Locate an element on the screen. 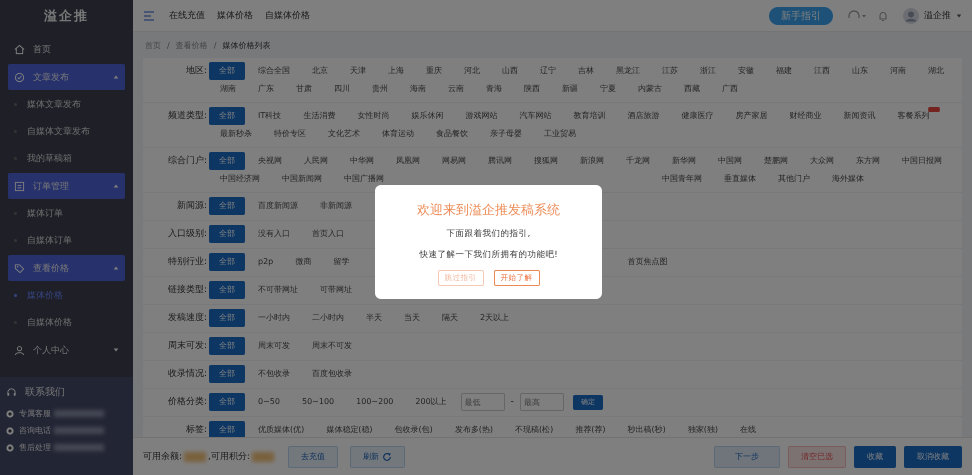 This screenshot has width=972, height=475. filter-option: 陕西 is located at coordinates (532, 89).